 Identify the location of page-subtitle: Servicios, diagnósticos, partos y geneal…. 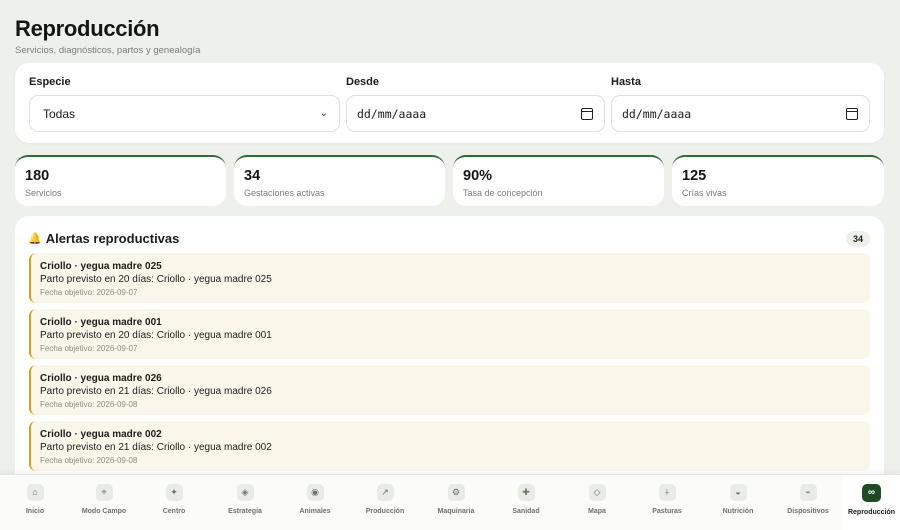
(108, 50).